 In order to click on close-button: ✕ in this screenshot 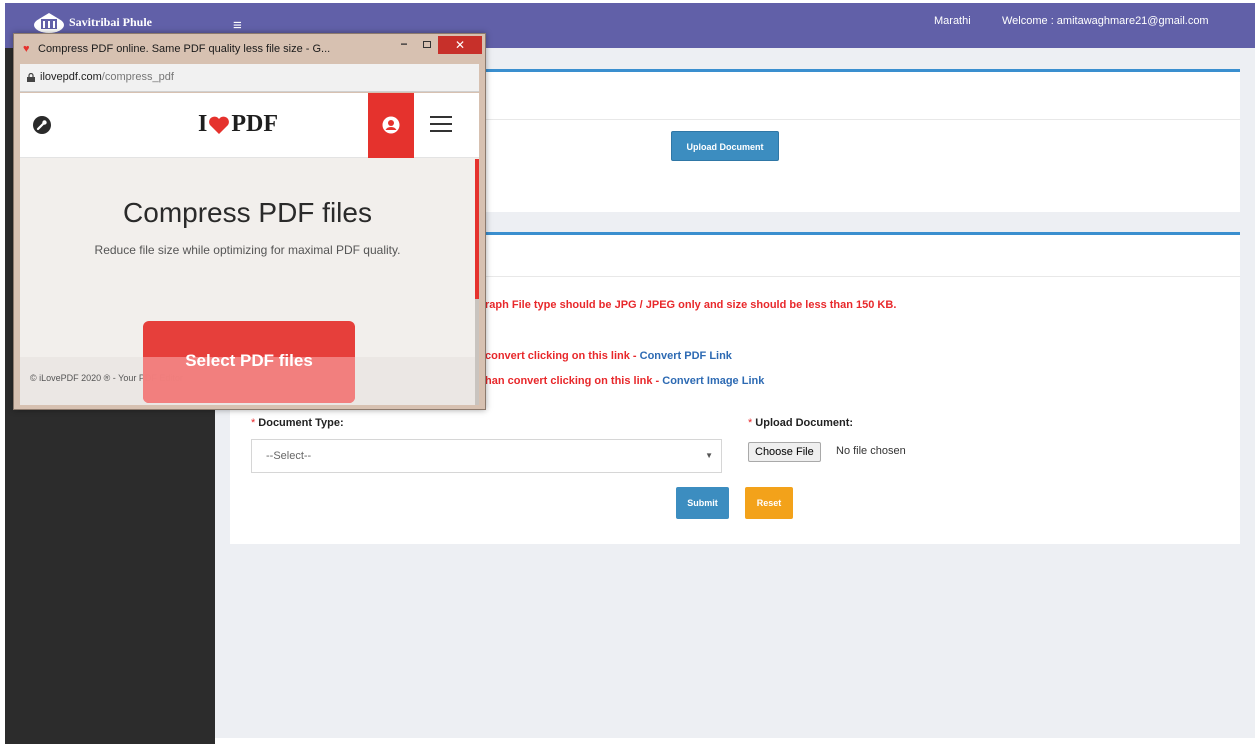, I will do `click(460, 45)`.